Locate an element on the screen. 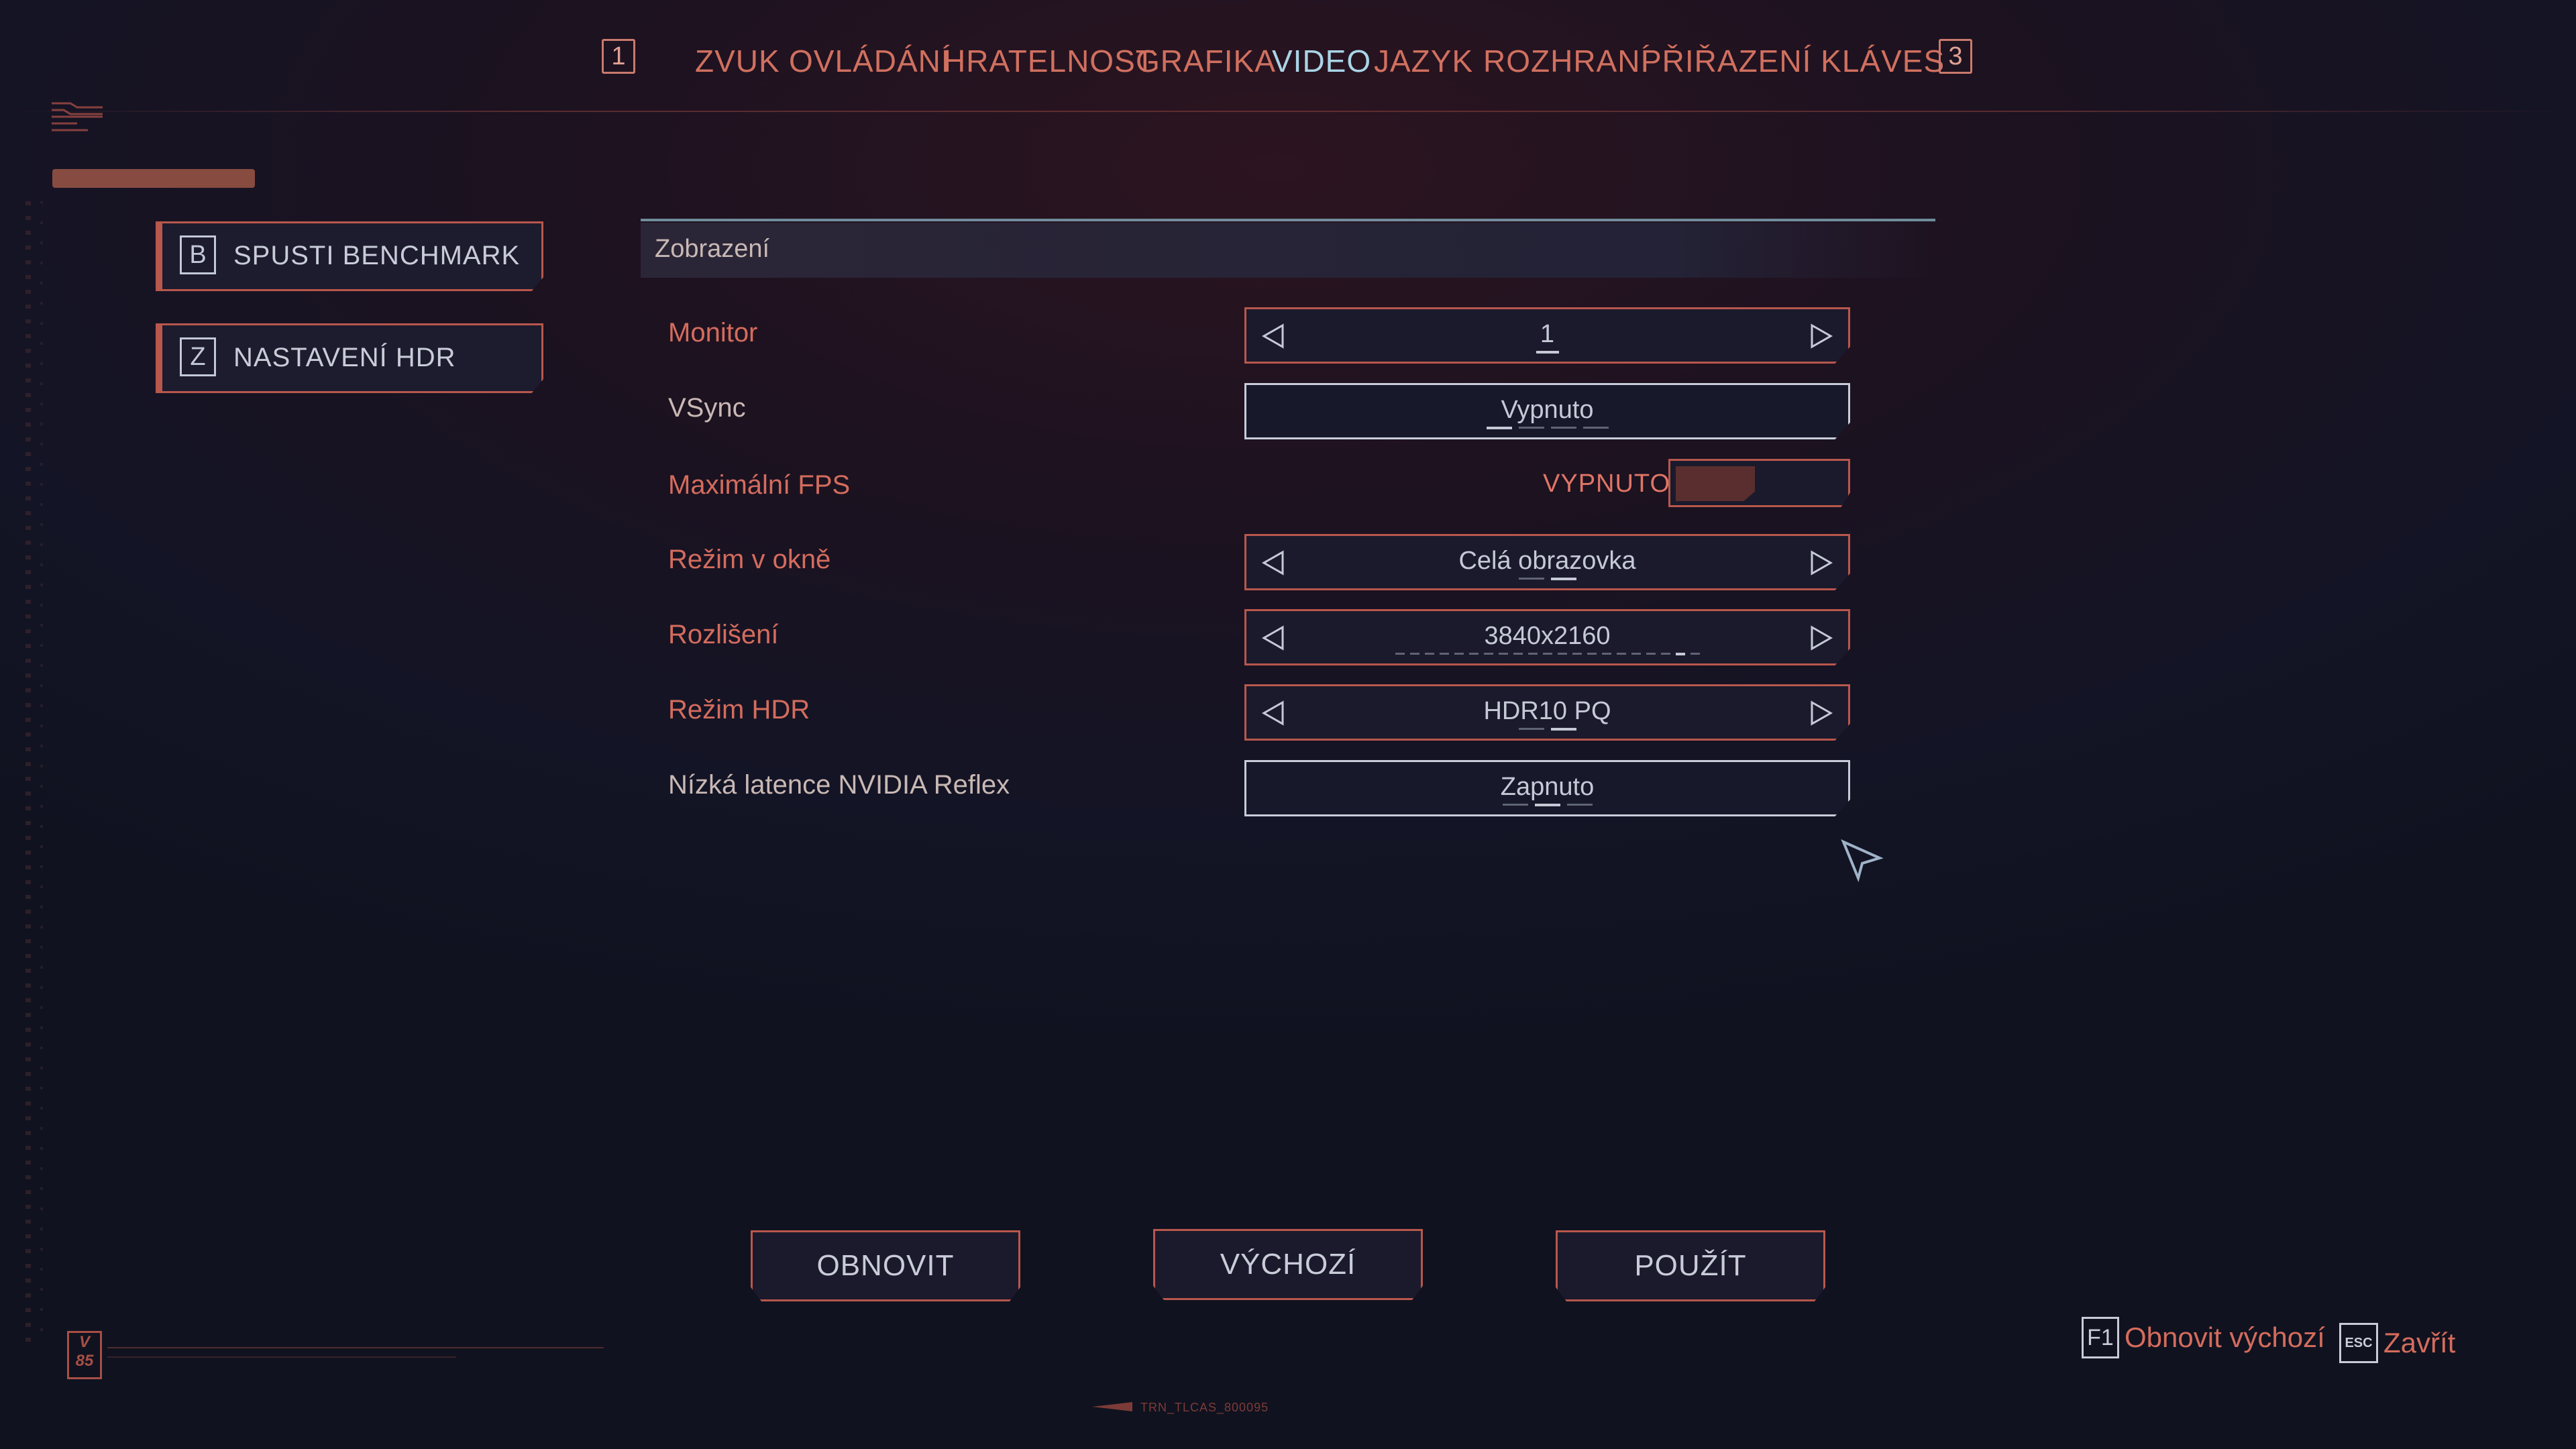 The width and height of the screenshot is (2576, 1449). nvidia-reflex-toggle: Zapnuto is located at coordinates (1547, 788).